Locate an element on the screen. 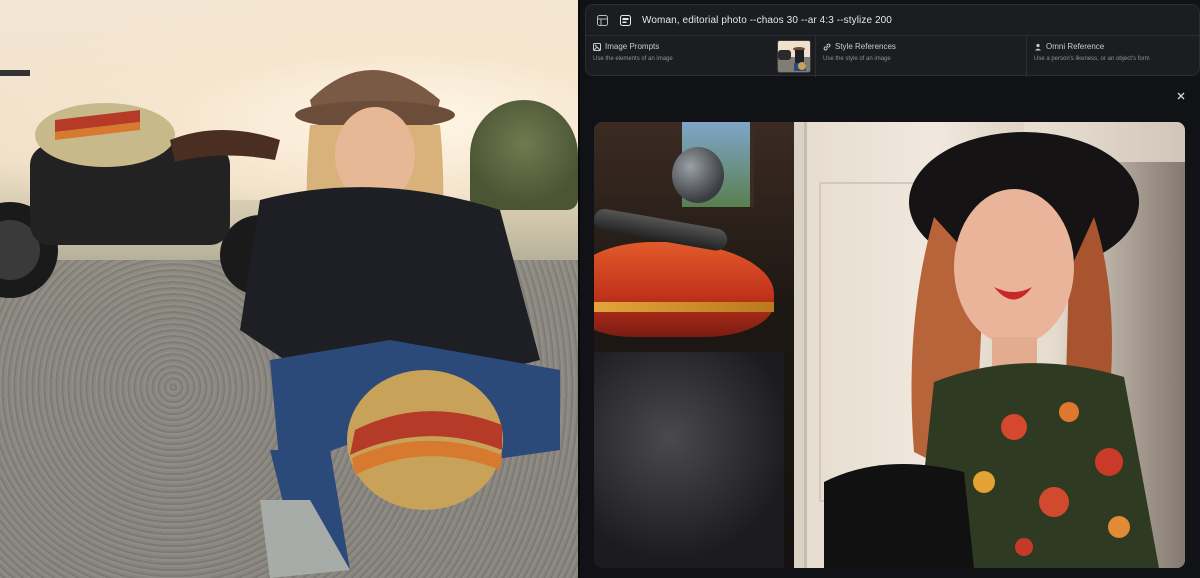 This screenshot has width=1200, height=578. image-prompts-label: Image Prompts is located at coordinates (632, 46).